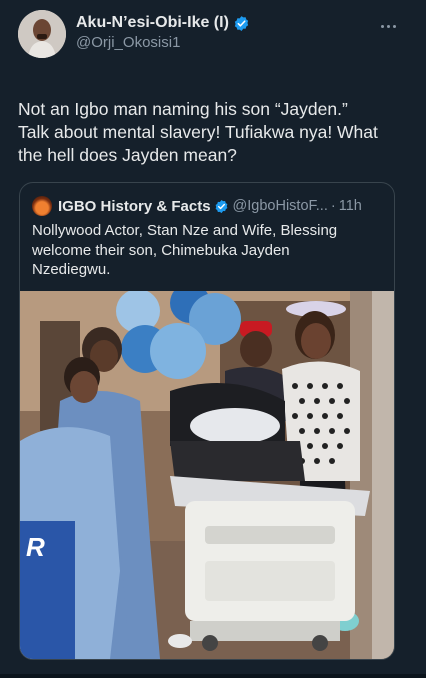  I want to click on author-display-name: Aku-N’esi-Obi-Ike (I), so click(152, 23).